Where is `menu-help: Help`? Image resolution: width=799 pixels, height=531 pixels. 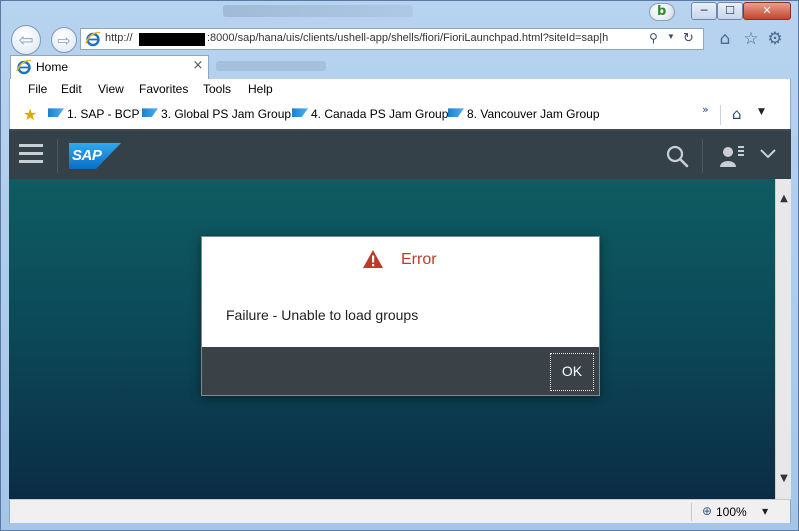
menu-help: Help is located at coordinates (260, 89).